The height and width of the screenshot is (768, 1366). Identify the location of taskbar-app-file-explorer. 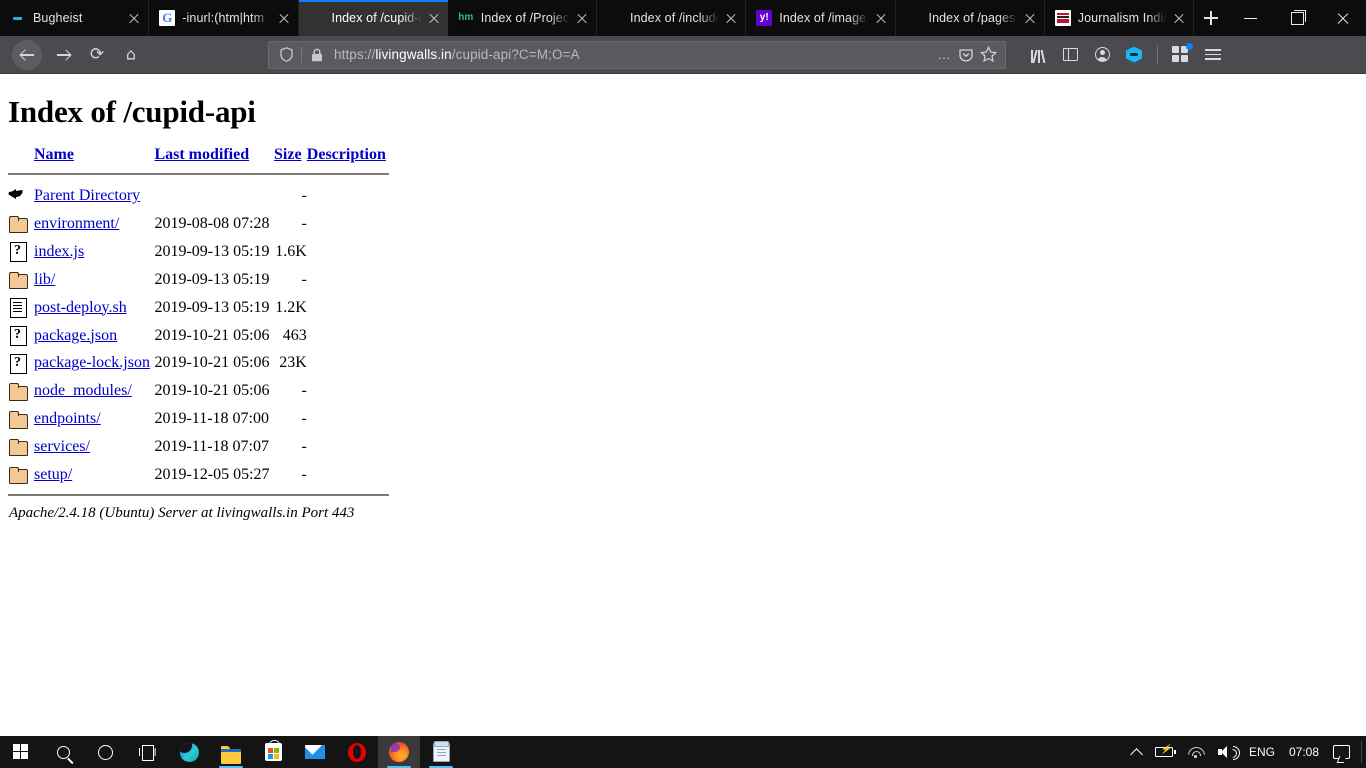
(231, 752).